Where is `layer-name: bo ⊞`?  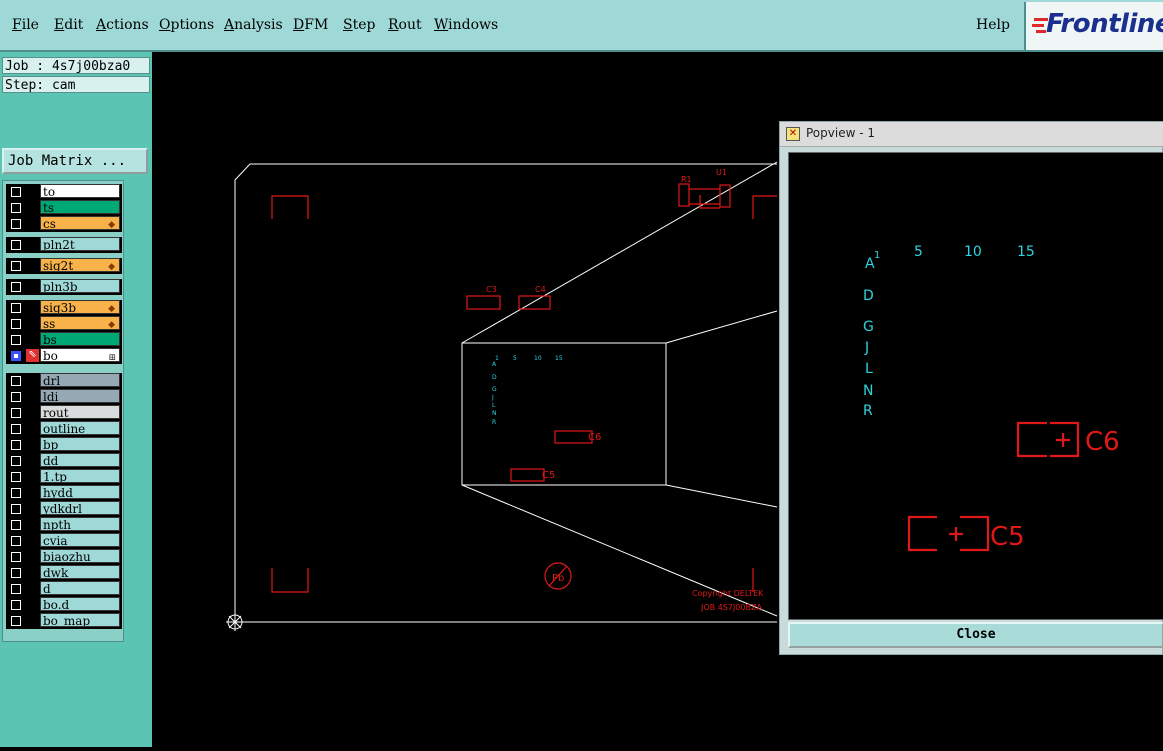
layer-name: bo ⊞ is located at coordinates (80, 355).